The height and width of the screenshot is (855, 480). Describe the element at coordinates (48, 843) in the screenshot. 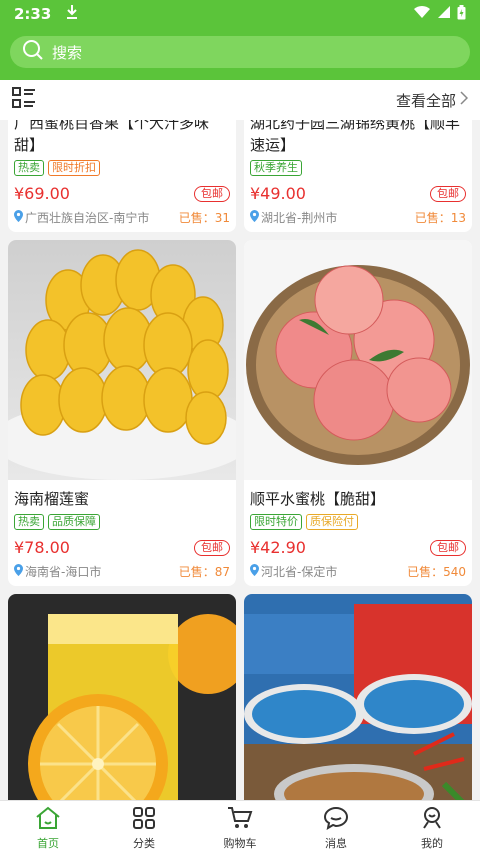

I see `tab-label: 首页` at that location.